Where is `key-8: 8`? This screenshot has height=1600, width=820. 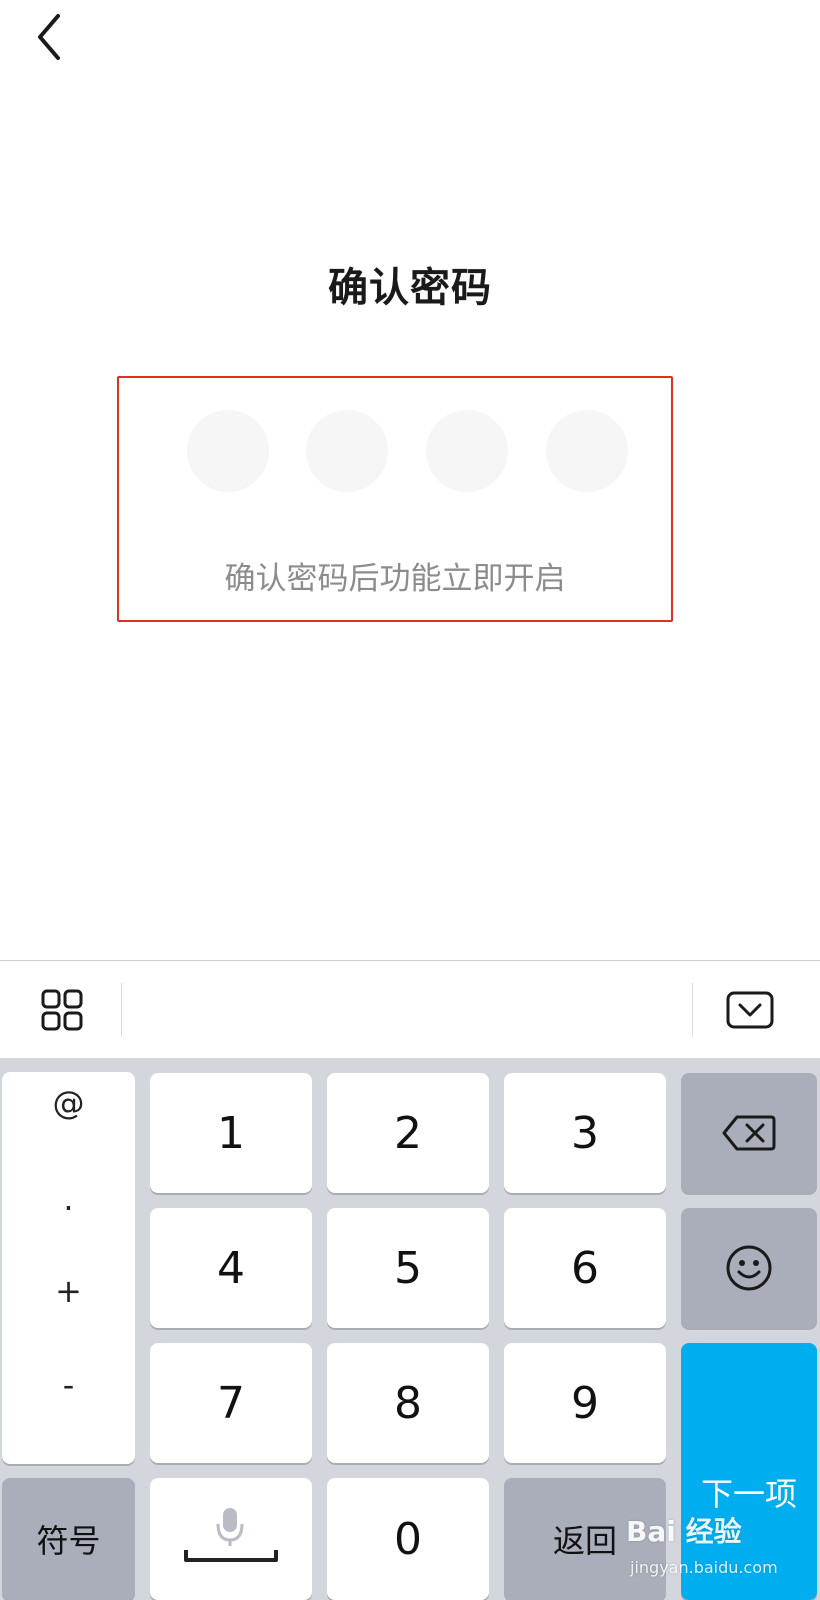 key-8: 8 is located at coordinates (408, 1403).